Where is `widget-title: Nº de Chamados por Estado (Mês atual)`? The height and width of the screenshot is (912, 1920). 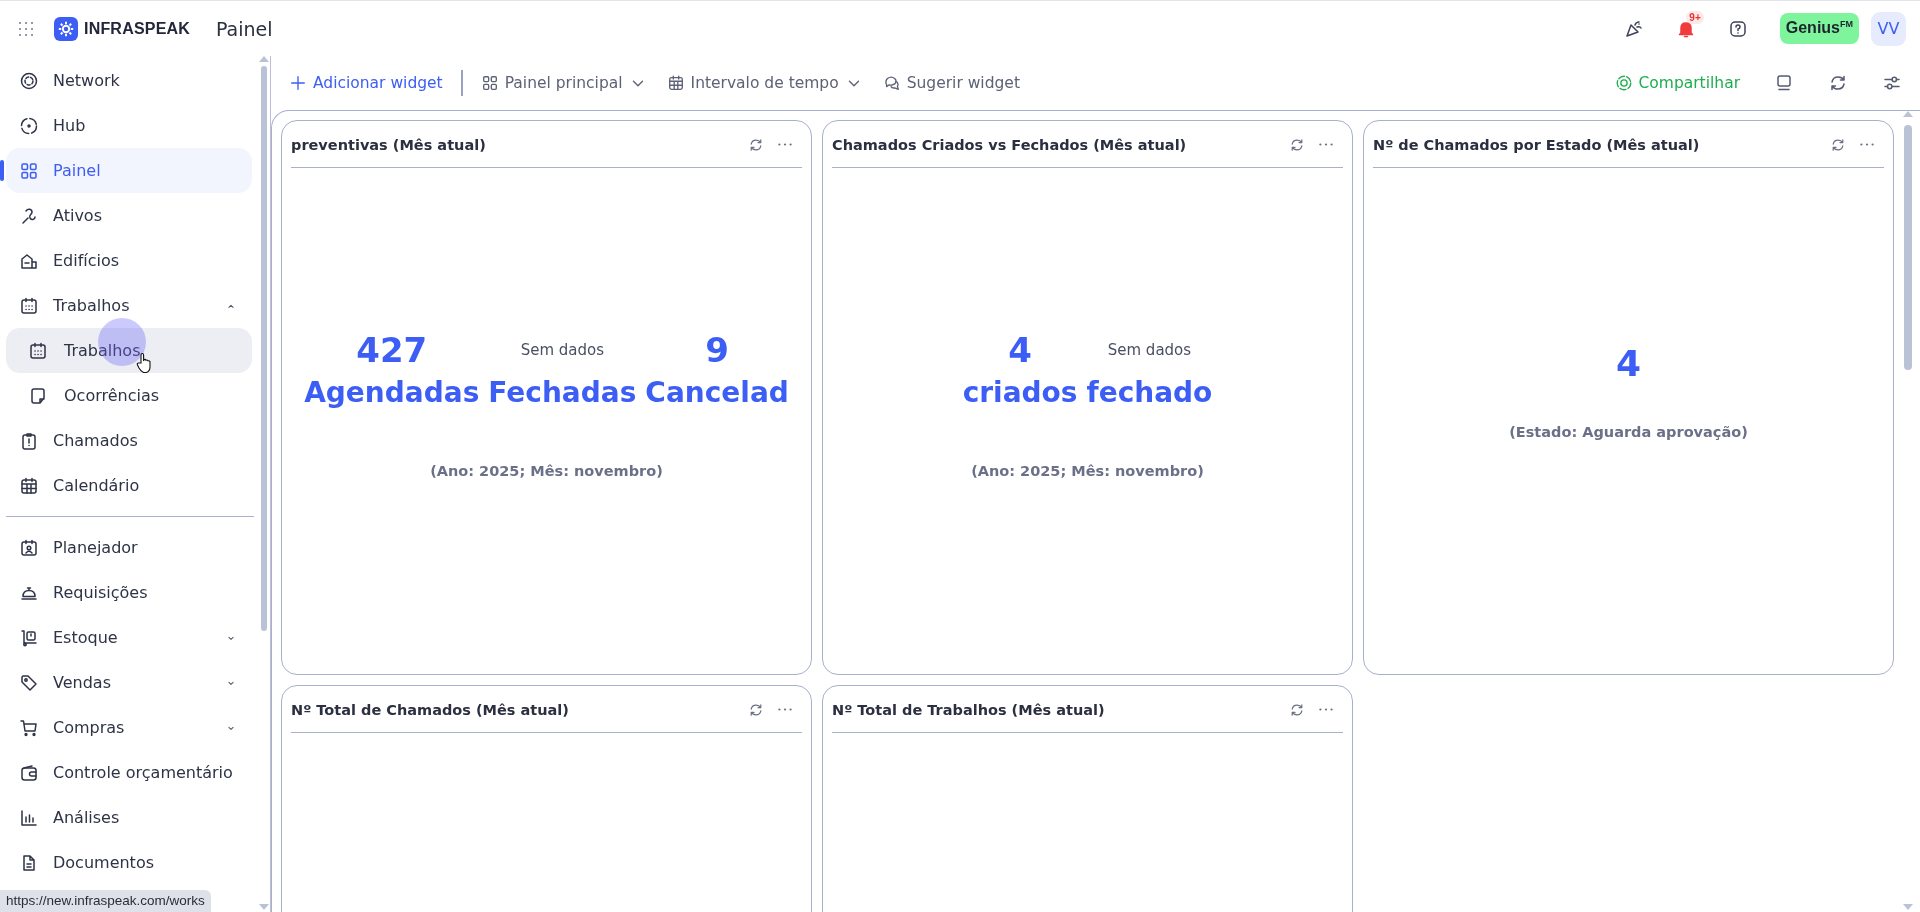
widget-title: Nº de Chamados por Estado (Mês atual) is located at coordinates (1537, 144).